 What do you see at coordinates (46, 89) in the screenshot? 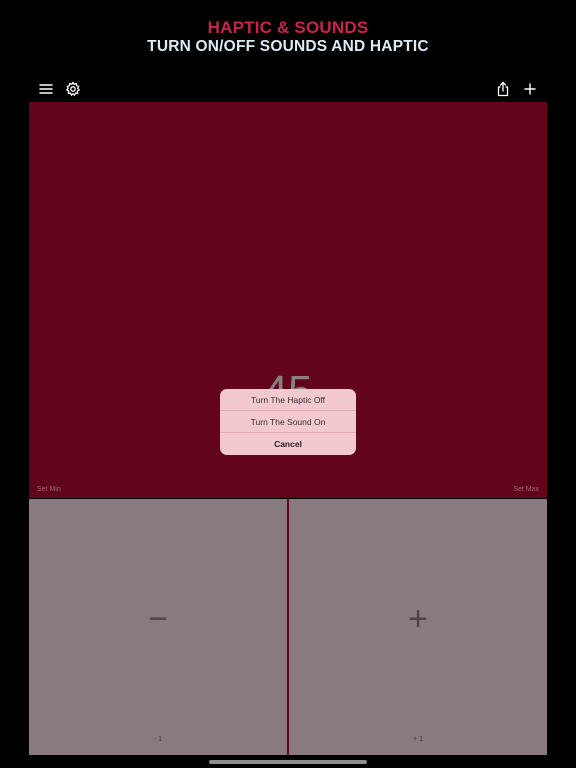
I see `menu-icon` at bounding box center [46, 89].